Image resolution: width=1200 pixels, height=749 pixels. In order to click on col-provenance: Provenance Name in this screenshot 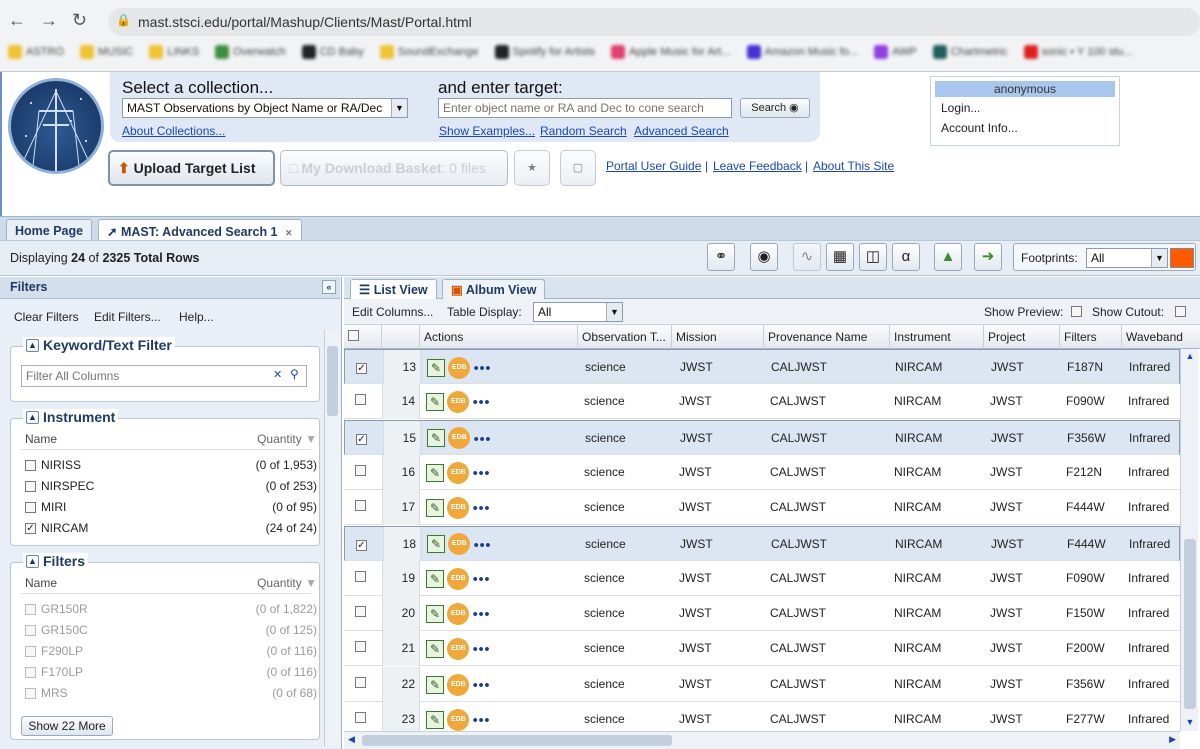, I will do `click(827, 337)`.